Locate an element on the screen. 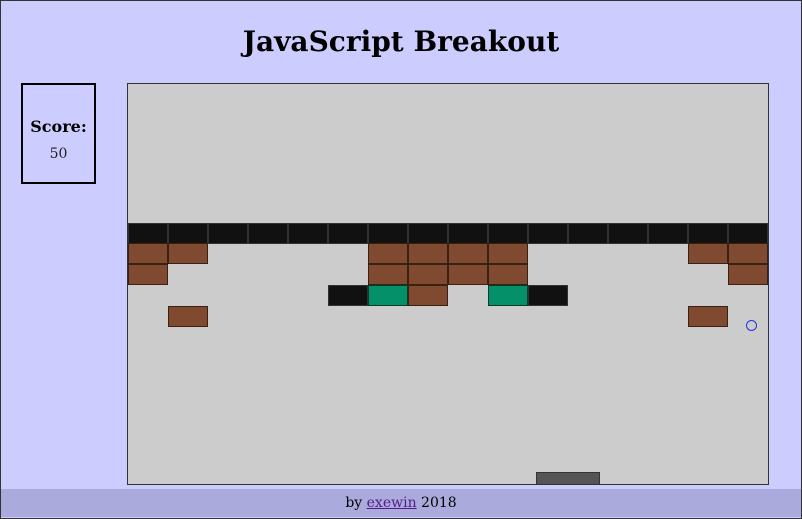  score-value: 50 is located at coordinates (58, 154).